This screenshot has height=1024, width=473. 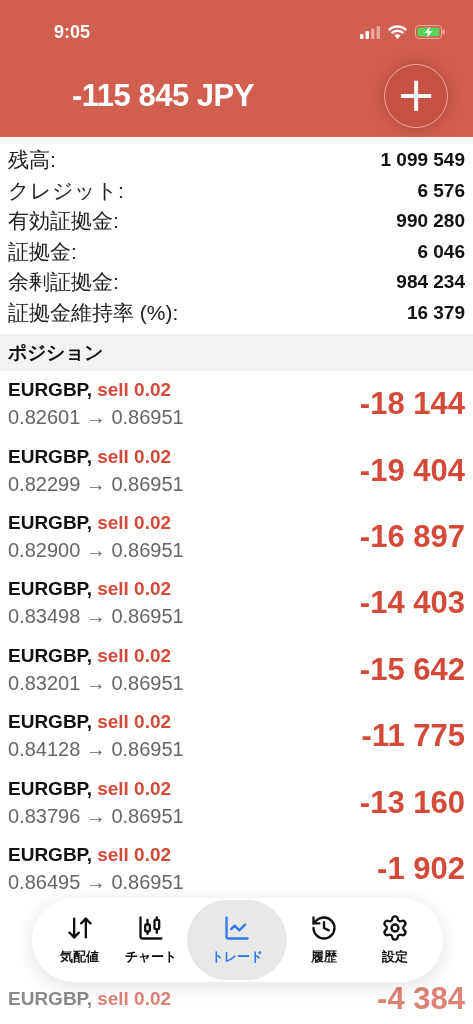 What do you see at coordinates (96, 617) in the screenshot?
I see `position-prices: 0.83498 → 0.86951` at bounding box center [96, 617].